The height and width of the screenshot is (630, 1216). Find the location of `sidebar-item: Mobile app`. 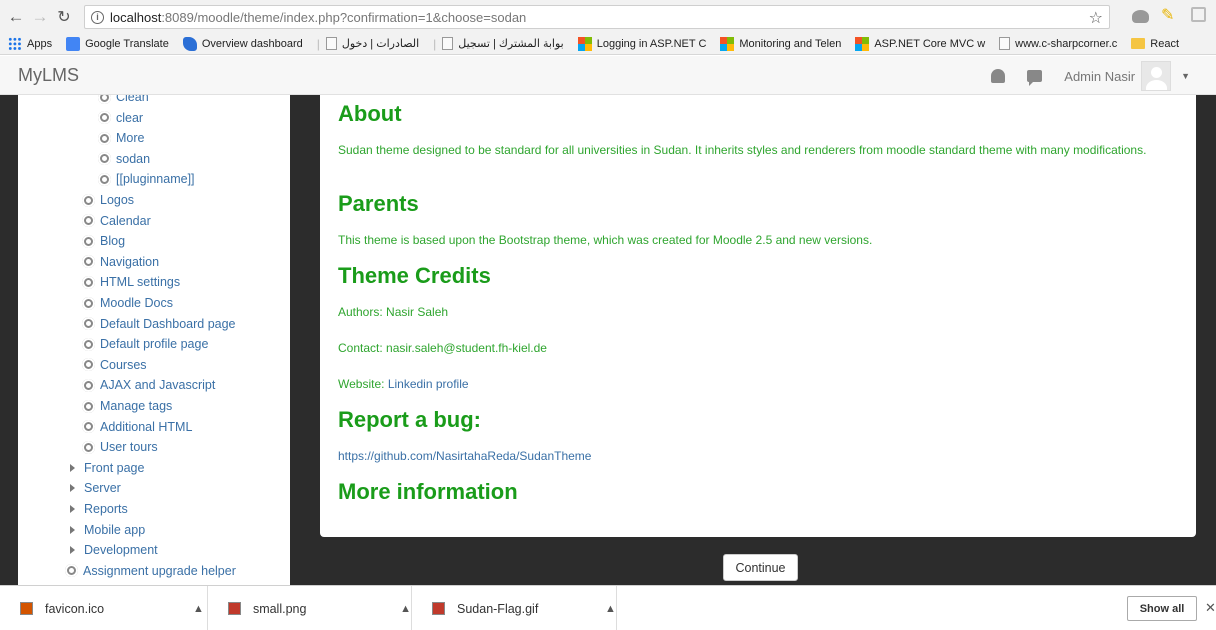

sidebar-item: Mobile app is located at coordinates (106, 530).